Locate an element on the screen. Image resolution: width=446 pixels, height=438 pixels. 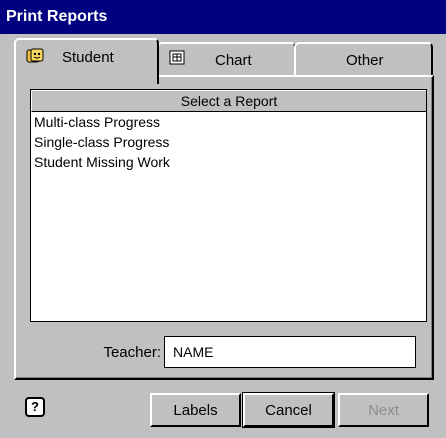
tab-student-label: Student is located at coordinates (88, 57).